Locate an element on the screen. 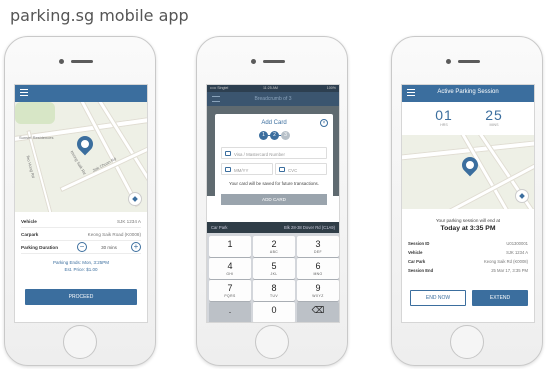  minus-button: − is located at coordinates (82, 247).